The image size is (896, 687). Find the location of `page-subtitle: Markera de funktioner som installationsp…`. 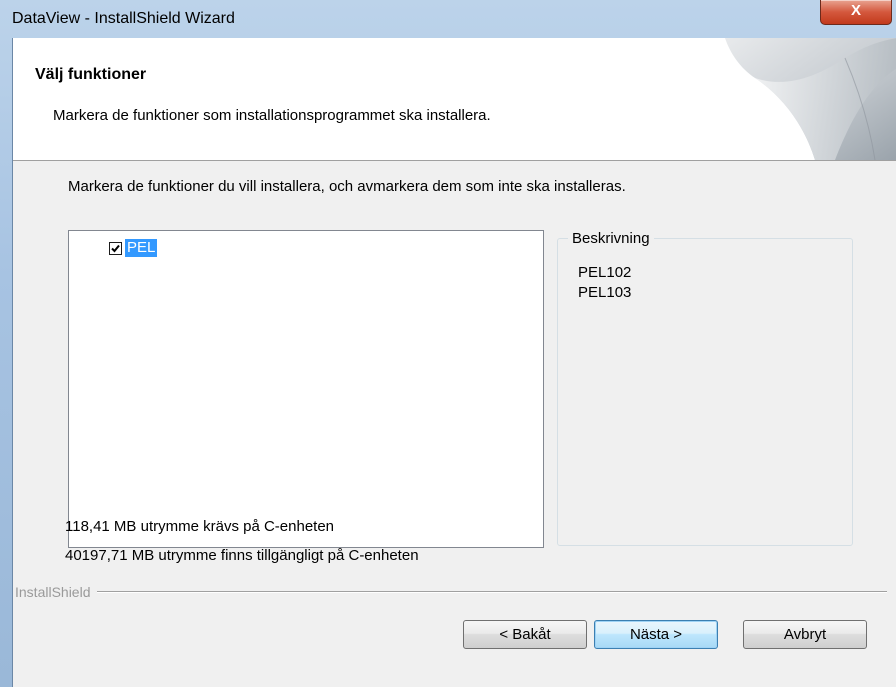

page-subtitle: Markera de funktioner som installationsp… is located at coordinates (272, 115).